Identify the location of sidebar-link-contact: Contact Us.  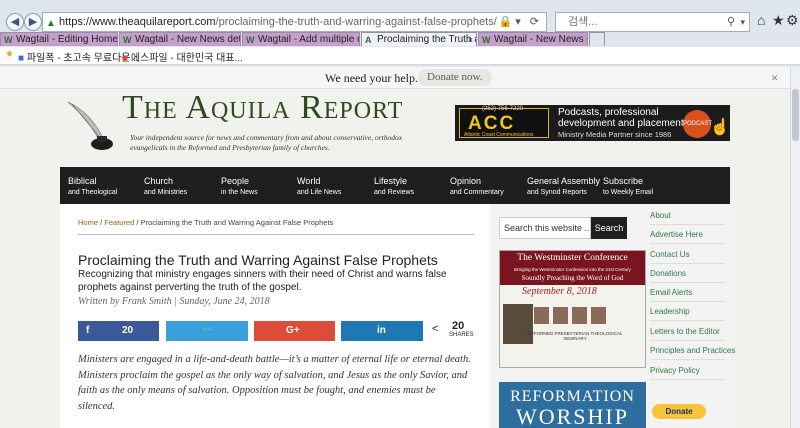
(687, 254).